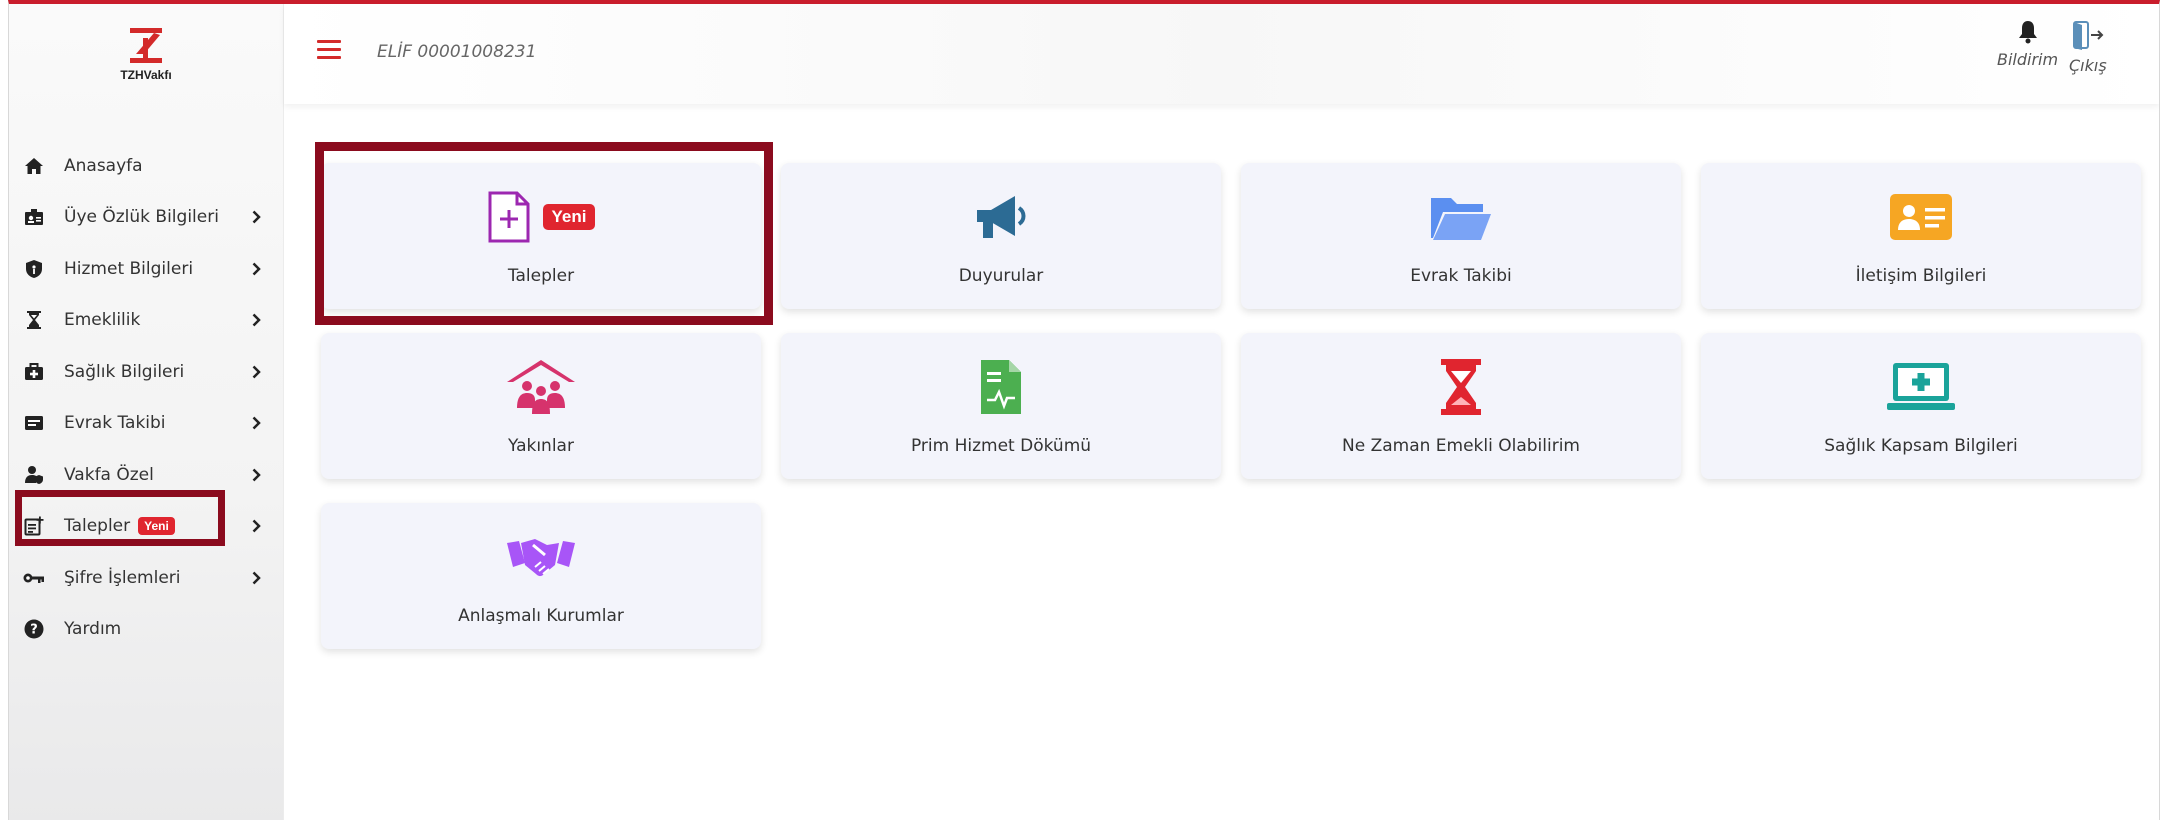  What do you see at coordinates (109, 474) in the screenshot?
I see `sidebar-item-label: Vakfa Özel` at bounding box center [109, 474].